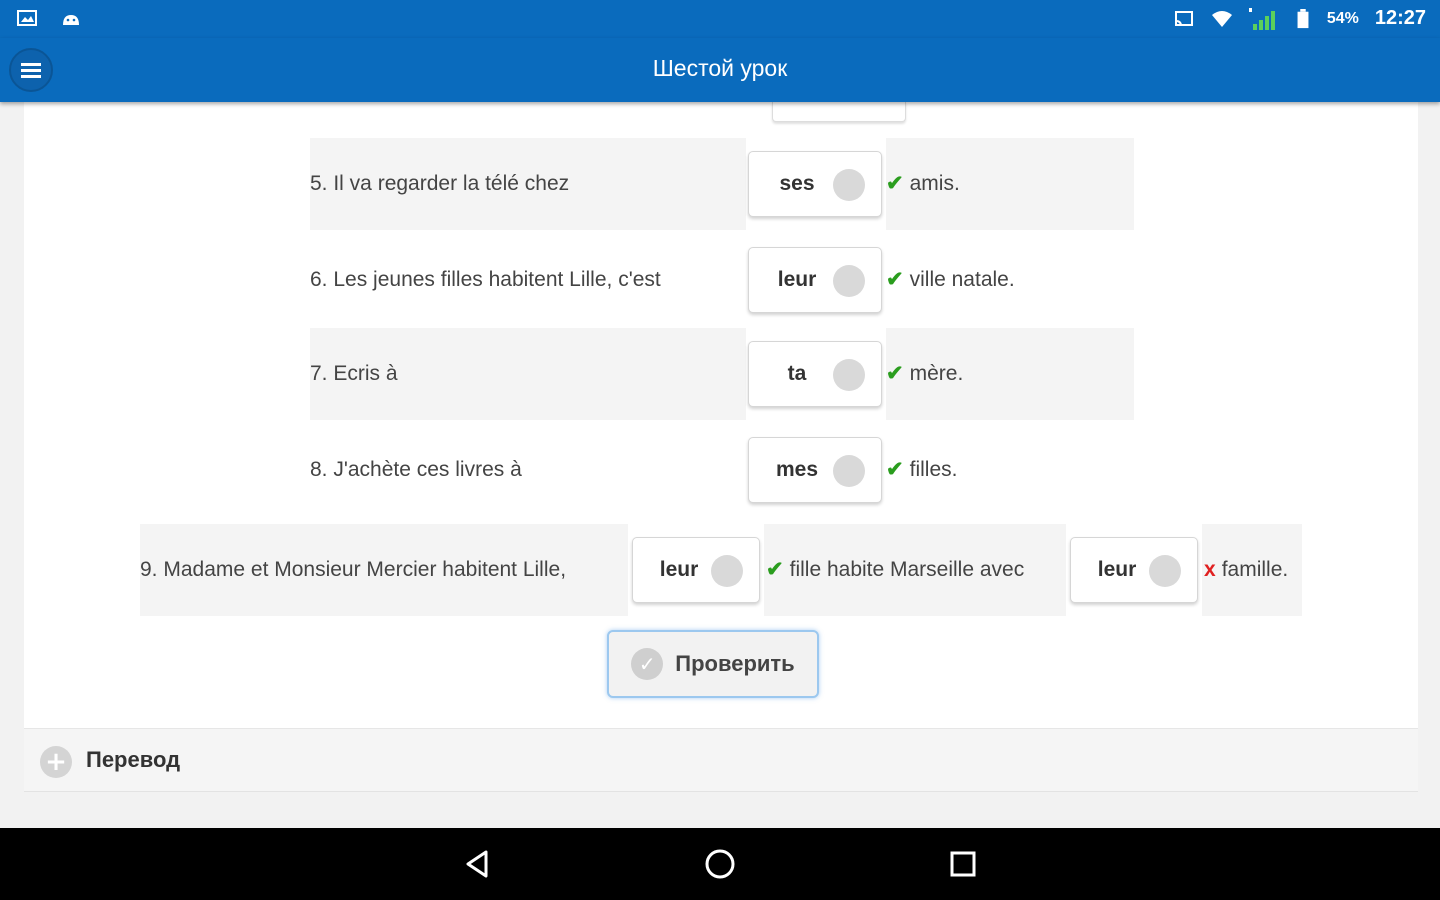 The width and height of the screenshot is (1440, 900). I want to click on battery-percent: 54%, so click(1342, 18).